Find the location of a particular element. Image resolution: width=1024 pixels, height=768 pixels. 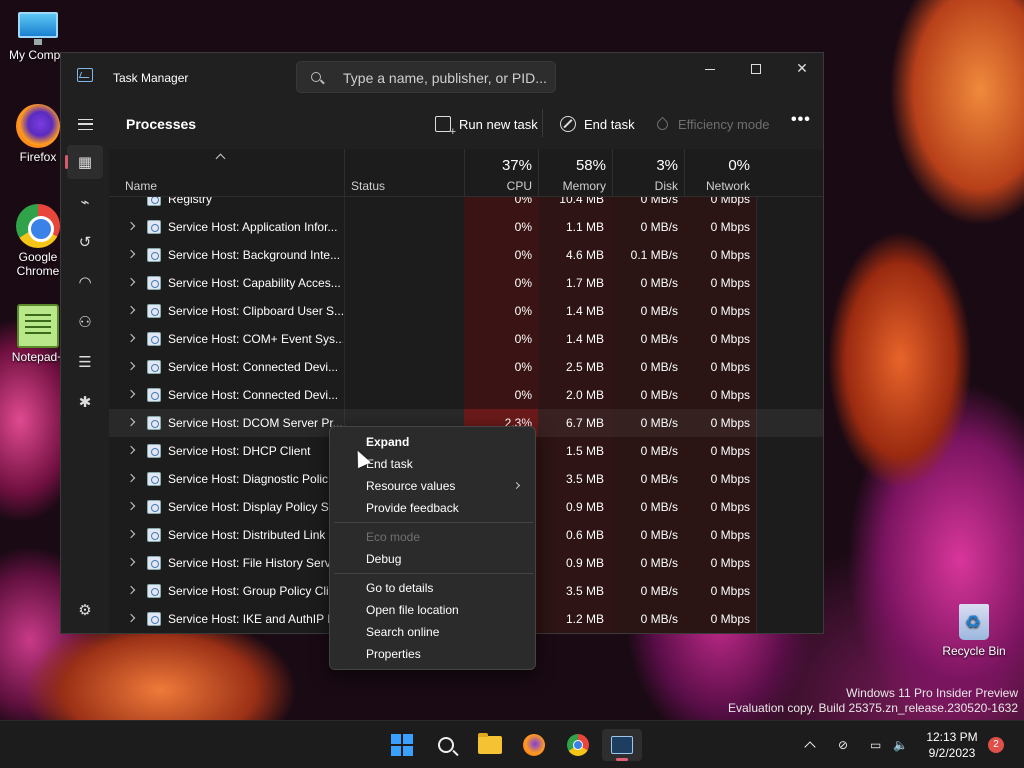

menu-item-search-online: Search online is located at coordinates (433, 632).